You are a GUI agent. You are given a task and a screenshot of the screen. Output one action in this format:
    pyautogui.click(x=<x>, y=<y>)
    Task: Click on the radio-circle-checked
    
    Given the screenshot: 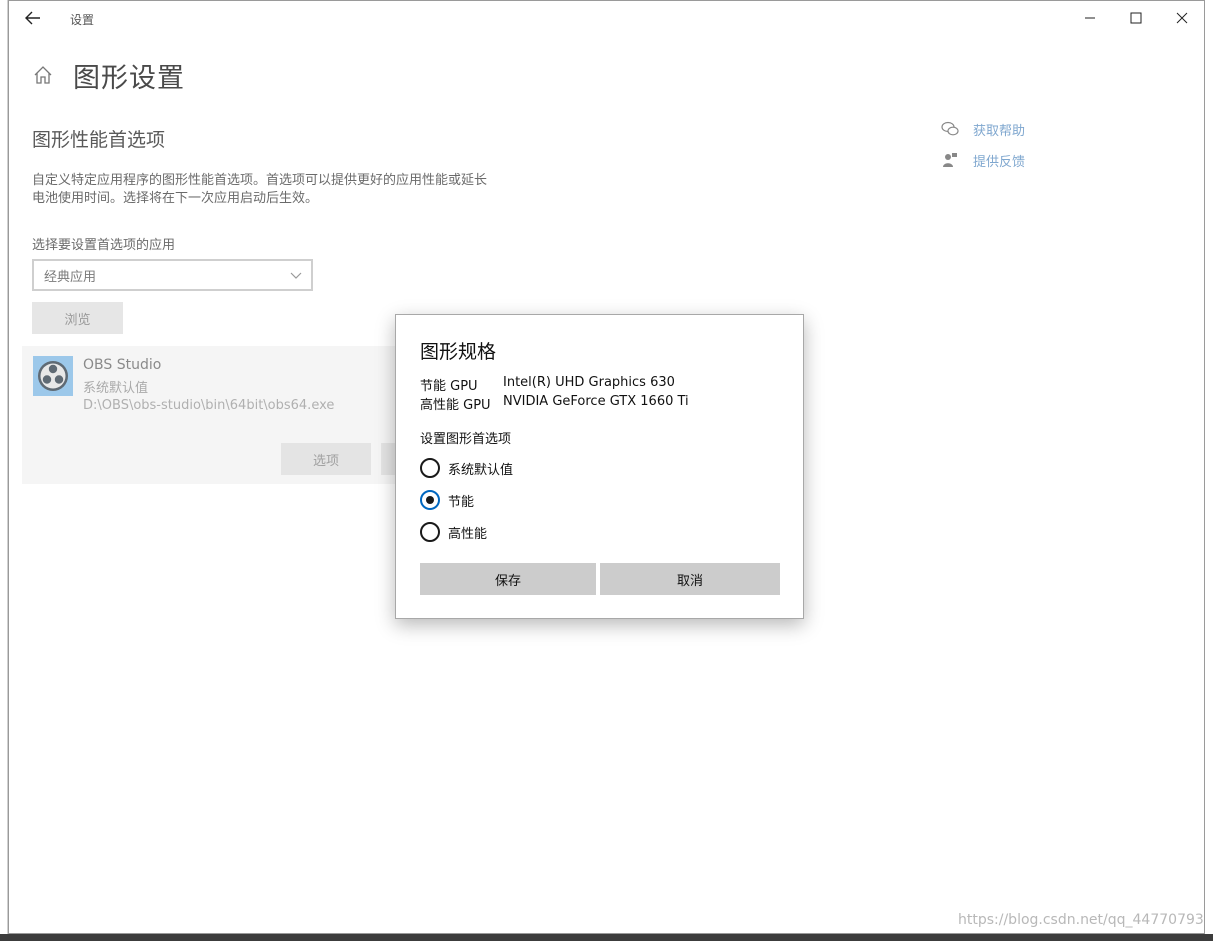 What is the action you would take?
    pyautogui.click(x=430, y=500)
    